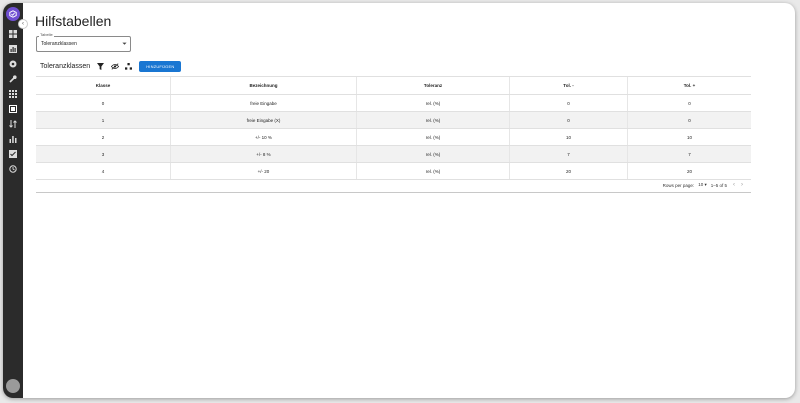  What do you see at coordinates (264, 171) in the screenshot?
I see `table-cell: +/- 20` at bounding box center [264, 171].